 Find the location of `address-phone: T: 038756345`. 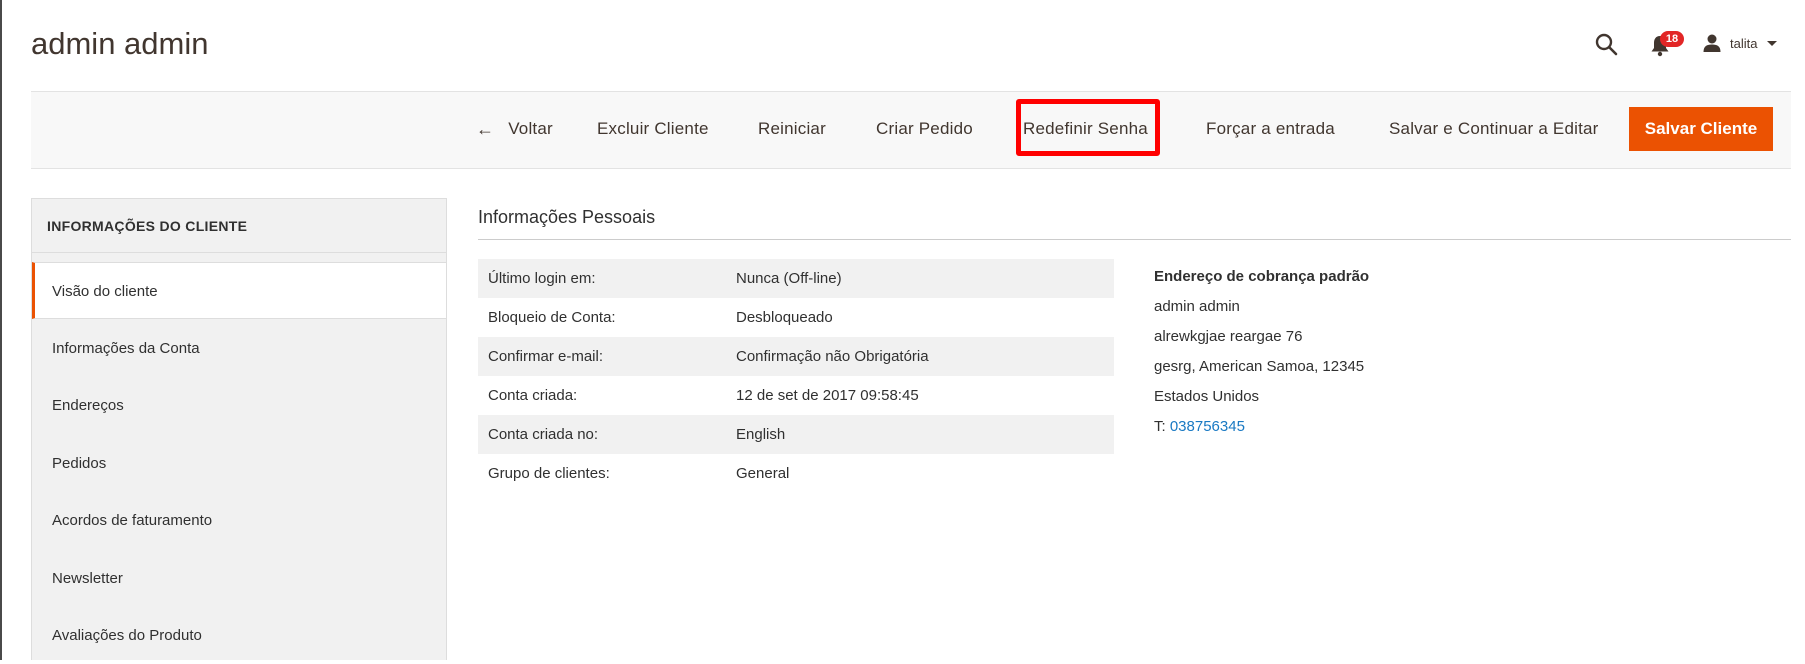

address-phone: T: 038756345 is located at coordinates (1261, 431).